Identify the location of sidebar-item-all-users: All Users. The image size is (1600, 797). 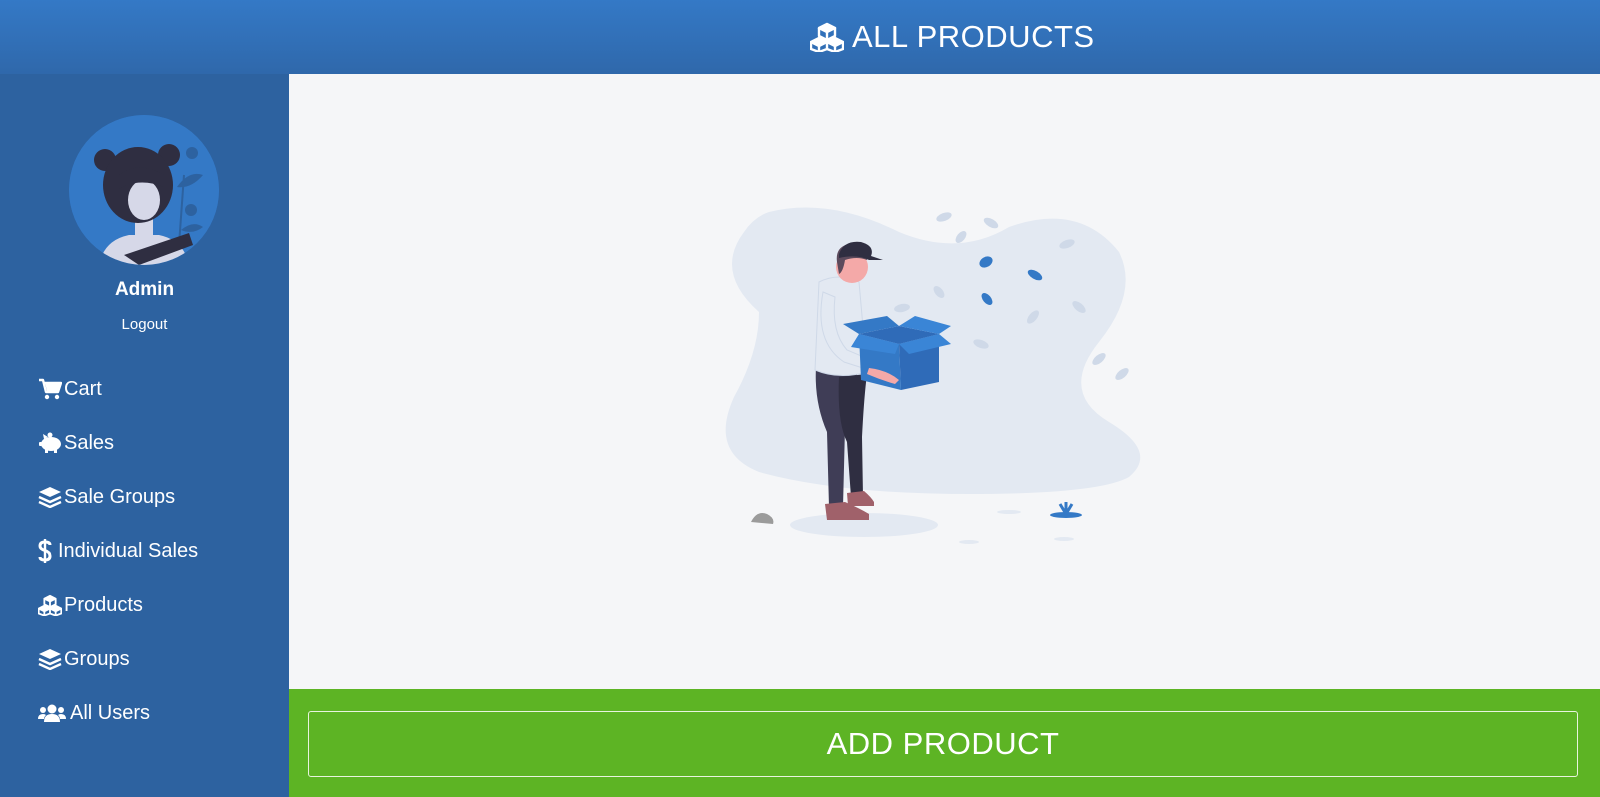
(158, 713).